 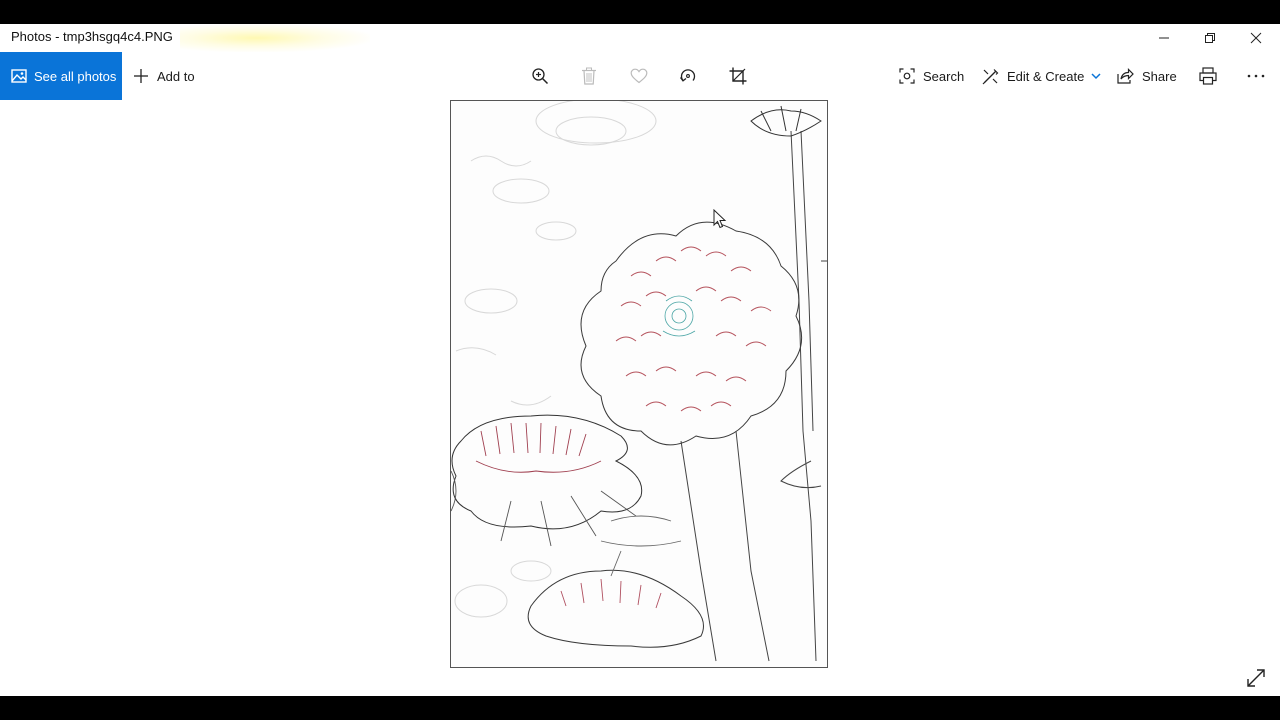 What do you see at coordinates (141, 76) in the screenshot?
I see `plus-icon` at bounding box center [141, 76].